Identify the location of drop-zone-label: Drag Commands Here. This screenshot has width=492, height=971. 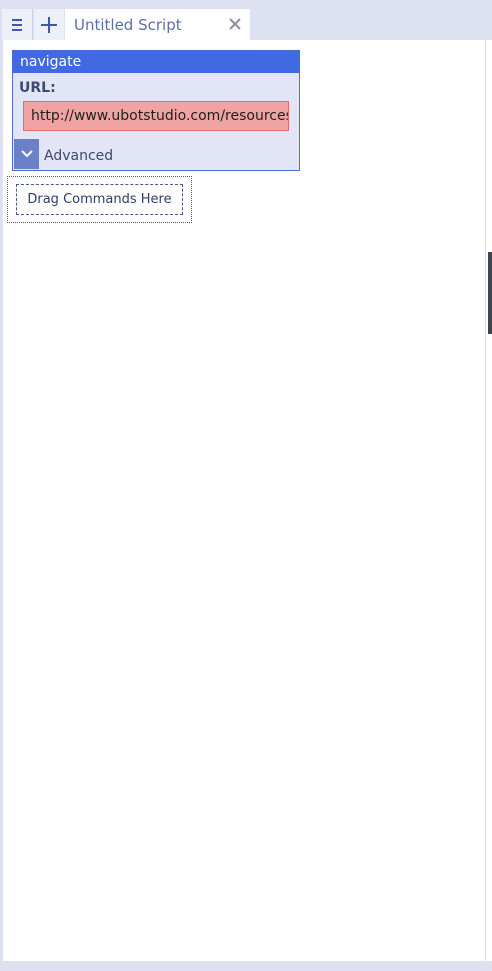
(99, 199).